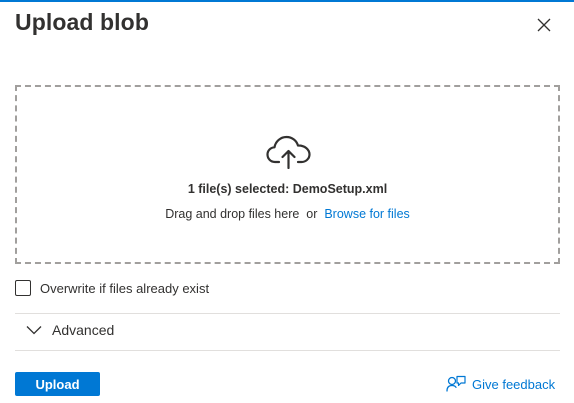 This screenshot has height=403, width=574. Describe the element at coordinates (57, 384) in the screenshot. I see `upload-button: Upload` at that location.